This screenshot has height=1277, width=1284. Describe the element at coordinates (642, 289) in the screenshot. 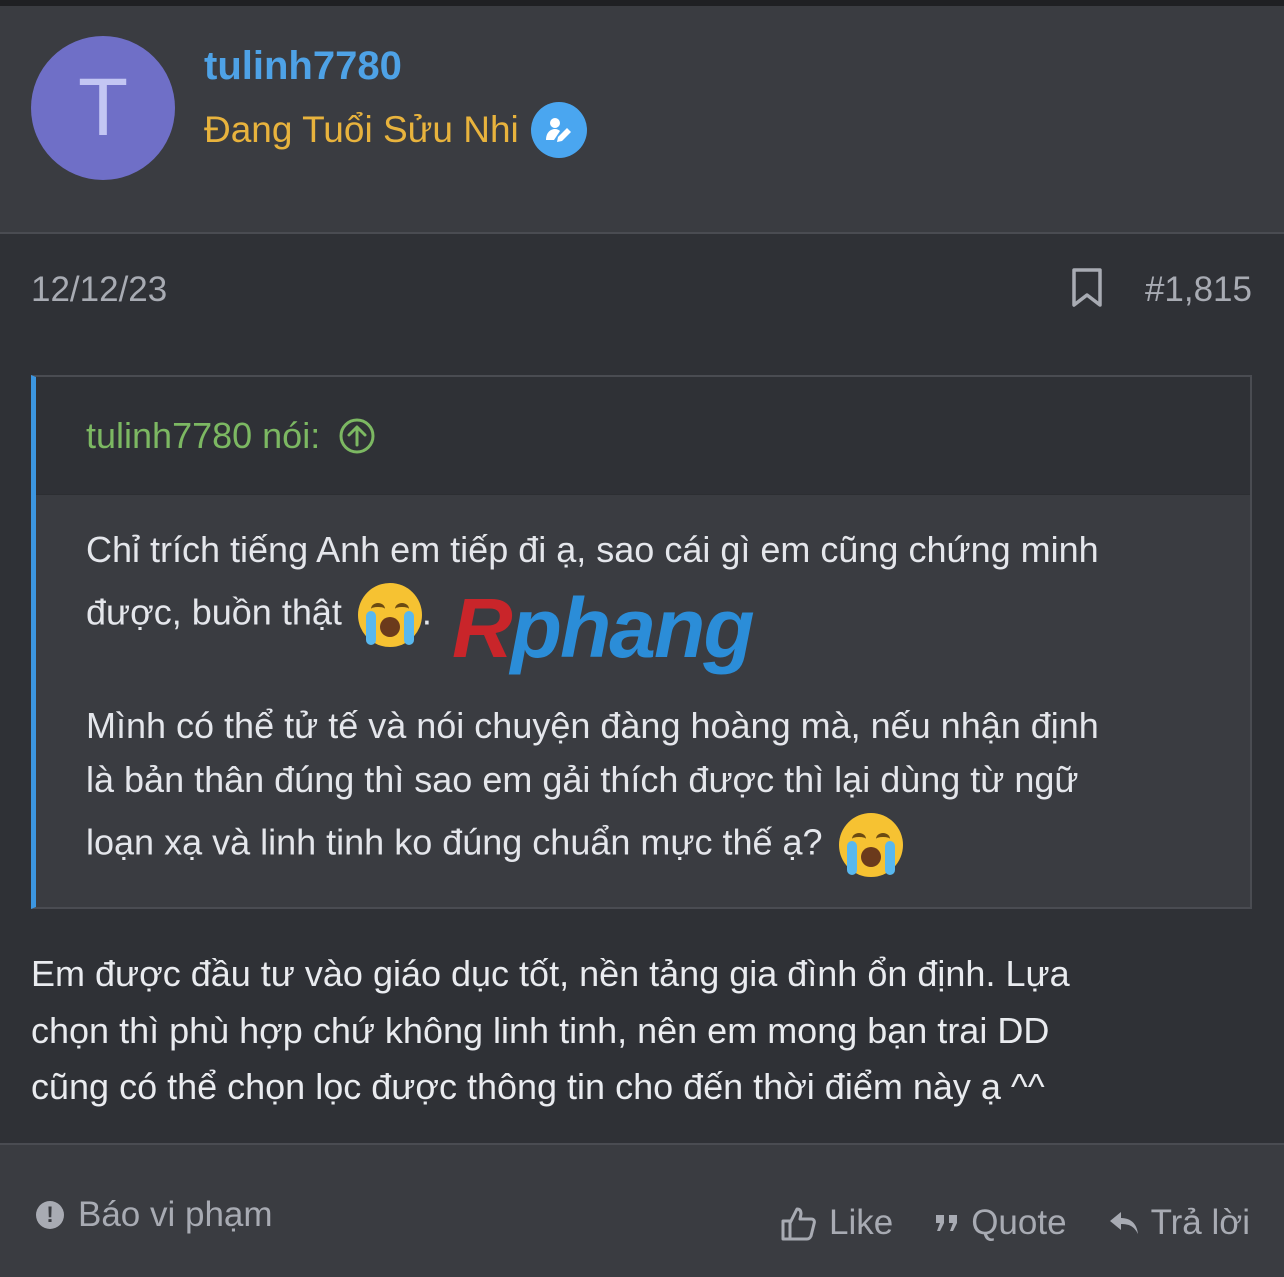

I see `post-meta: 12/12/23 #1,815` at that location.